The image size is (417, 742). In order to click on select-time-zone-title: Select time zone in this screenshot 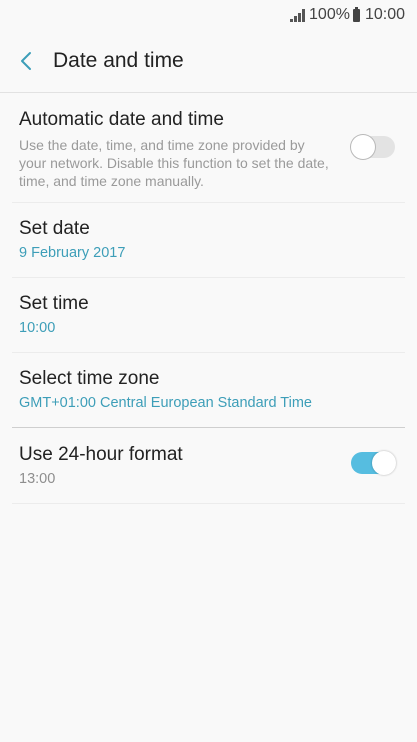, I will do `click(89, 378)`.